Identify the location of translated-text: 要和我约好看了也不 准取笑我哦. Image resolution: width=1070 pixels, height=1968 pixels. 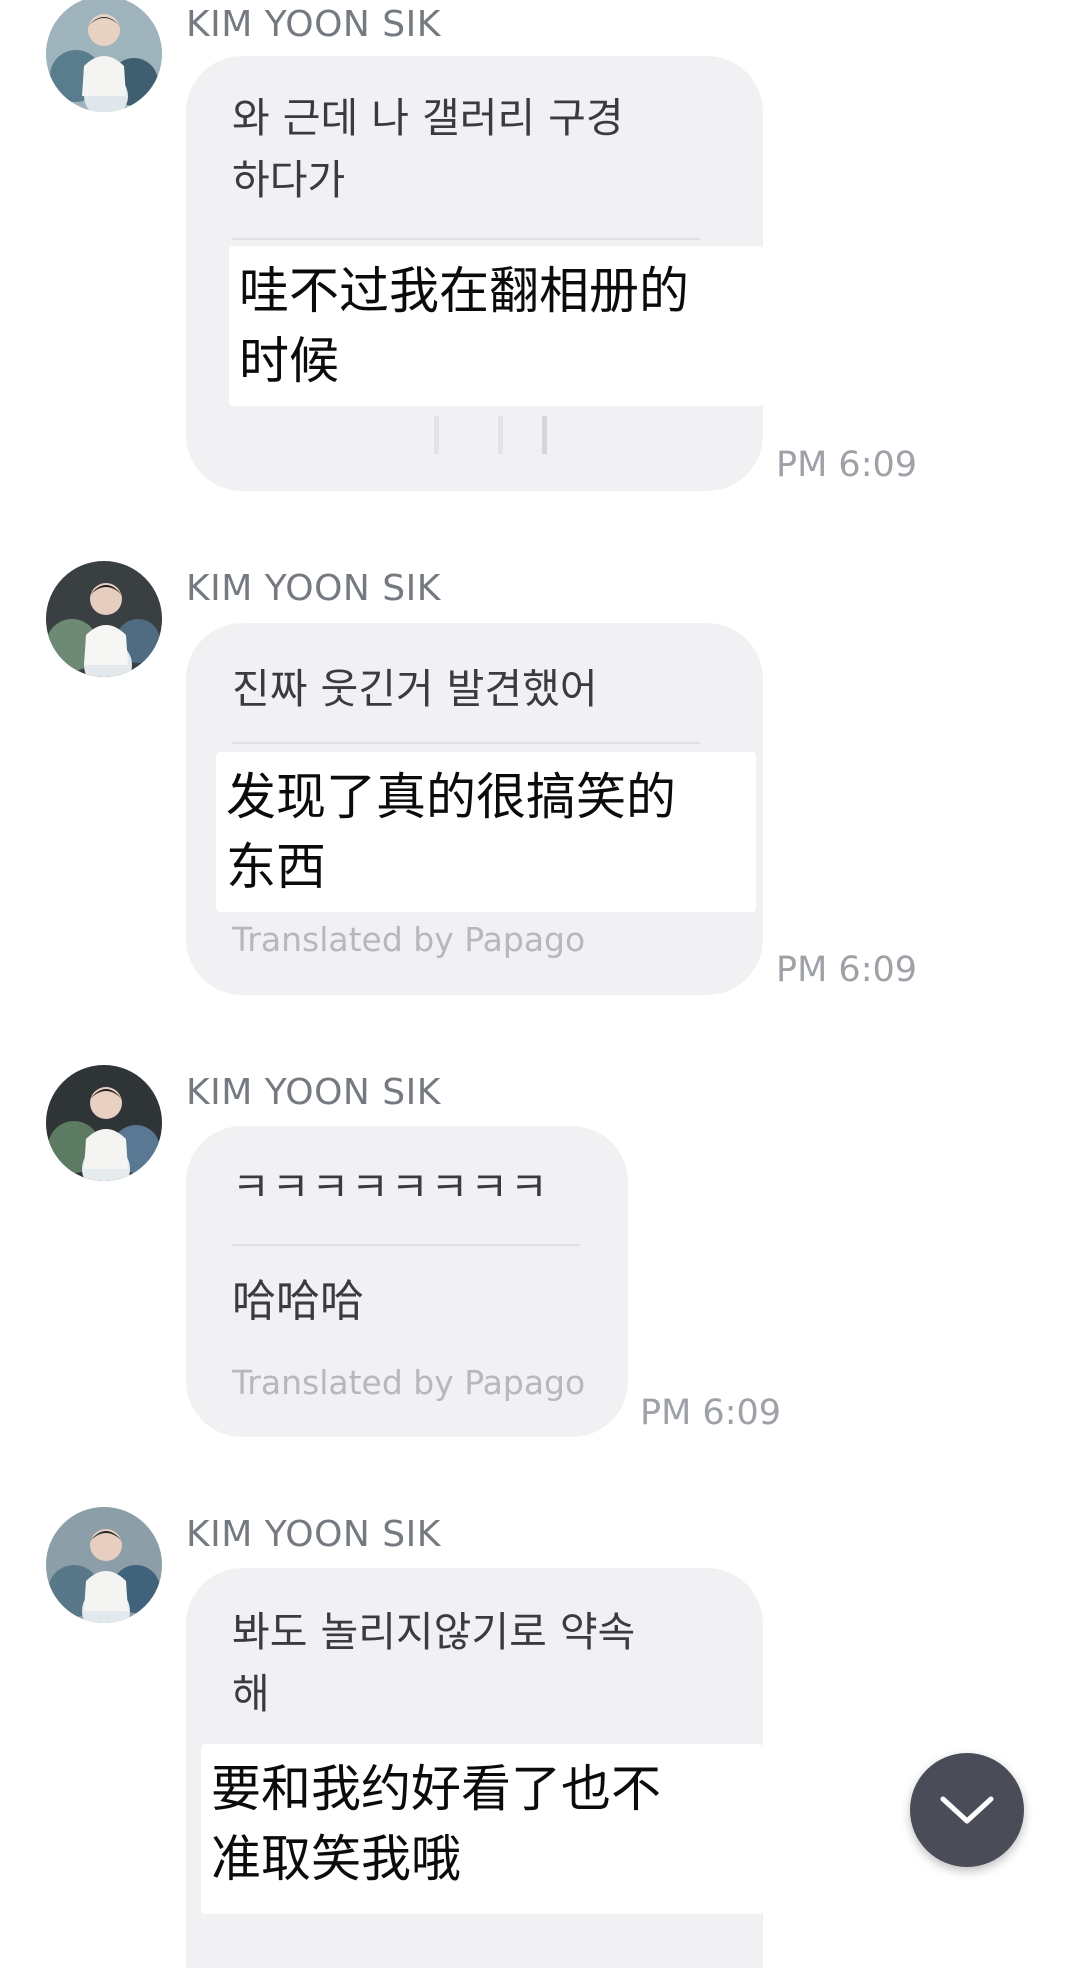
(436, 1824).